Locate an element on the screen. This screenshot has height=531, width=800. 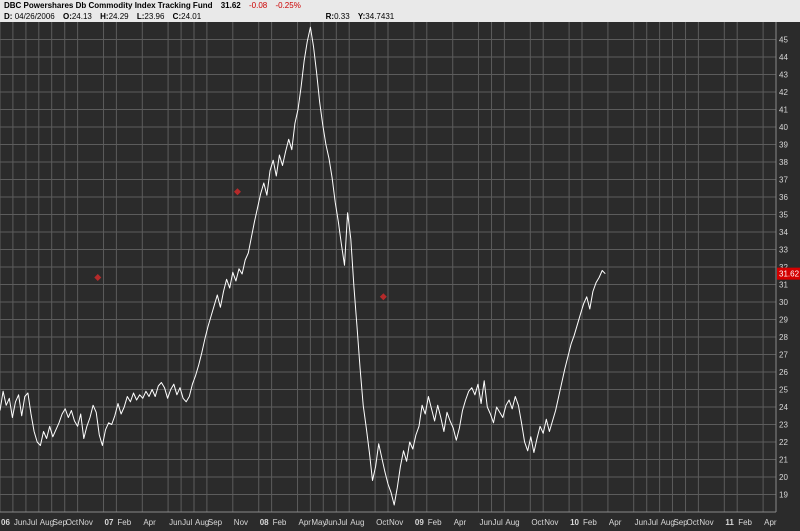
y-tick-label: 20 is located at coordinates (783, 477).